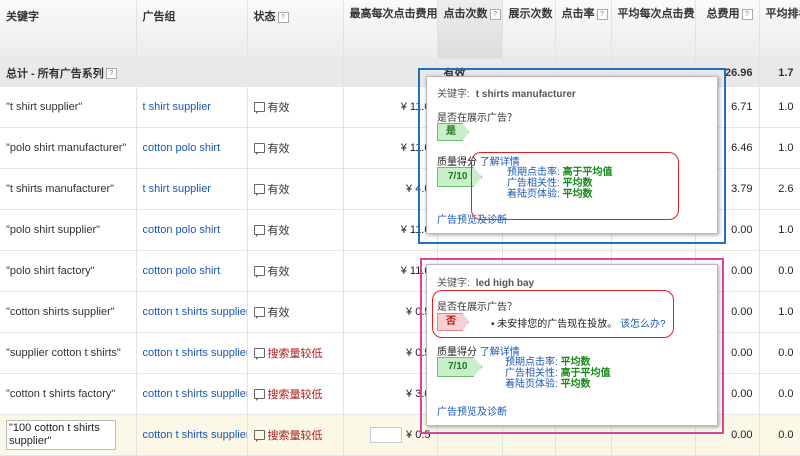  Describe the element at coordinates (460, 367) in the screenshot. I see `popup2-score-tag: 7/10` at that location.